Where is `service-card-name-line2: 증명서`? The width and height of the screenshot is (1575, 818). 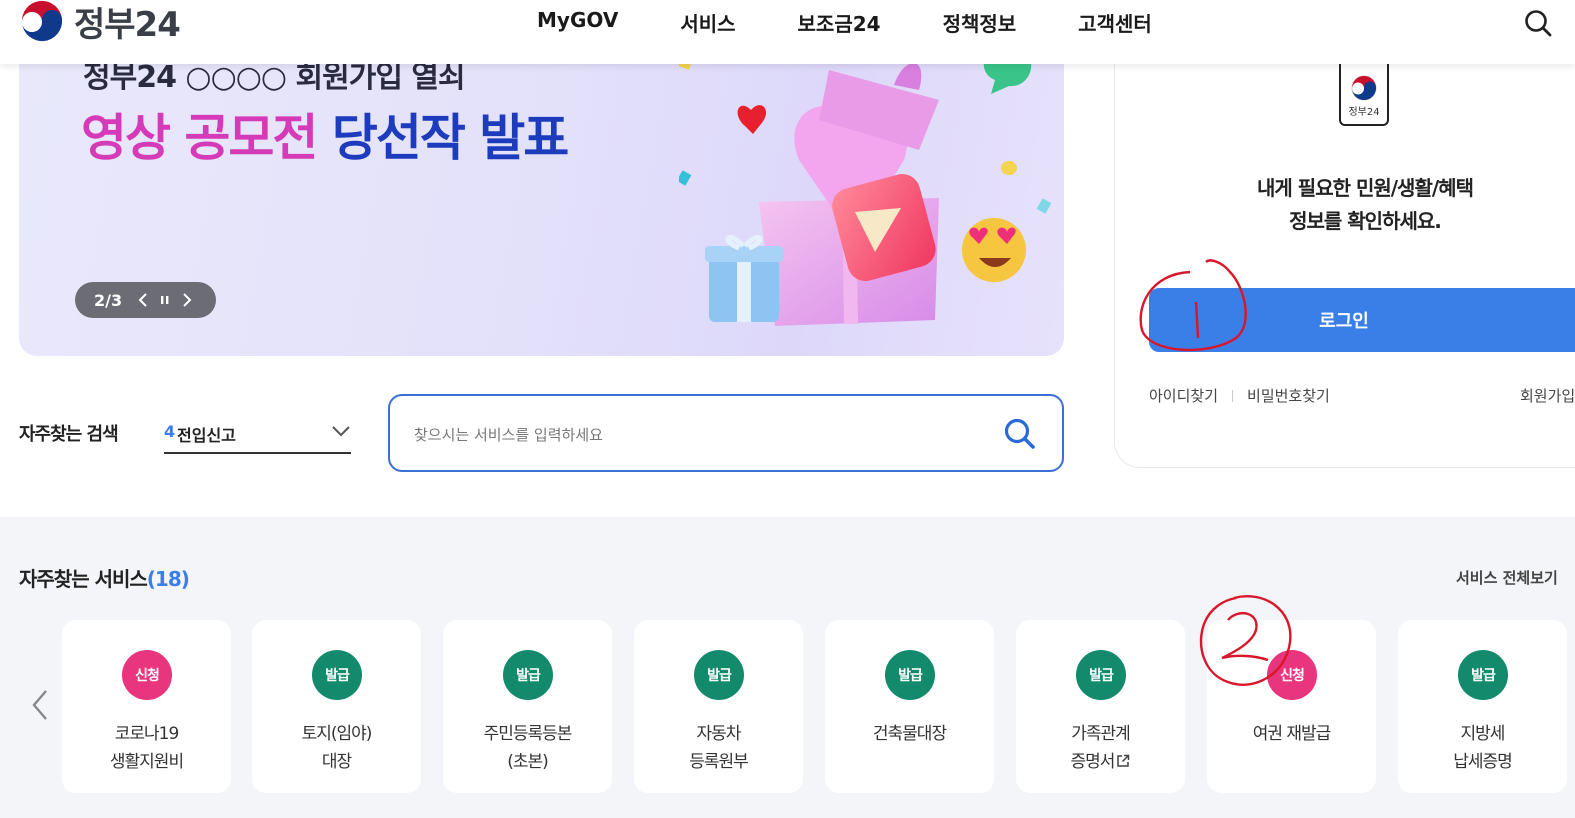
service-card-name-line2: 증명서 is located at coordinates (1093, 762).